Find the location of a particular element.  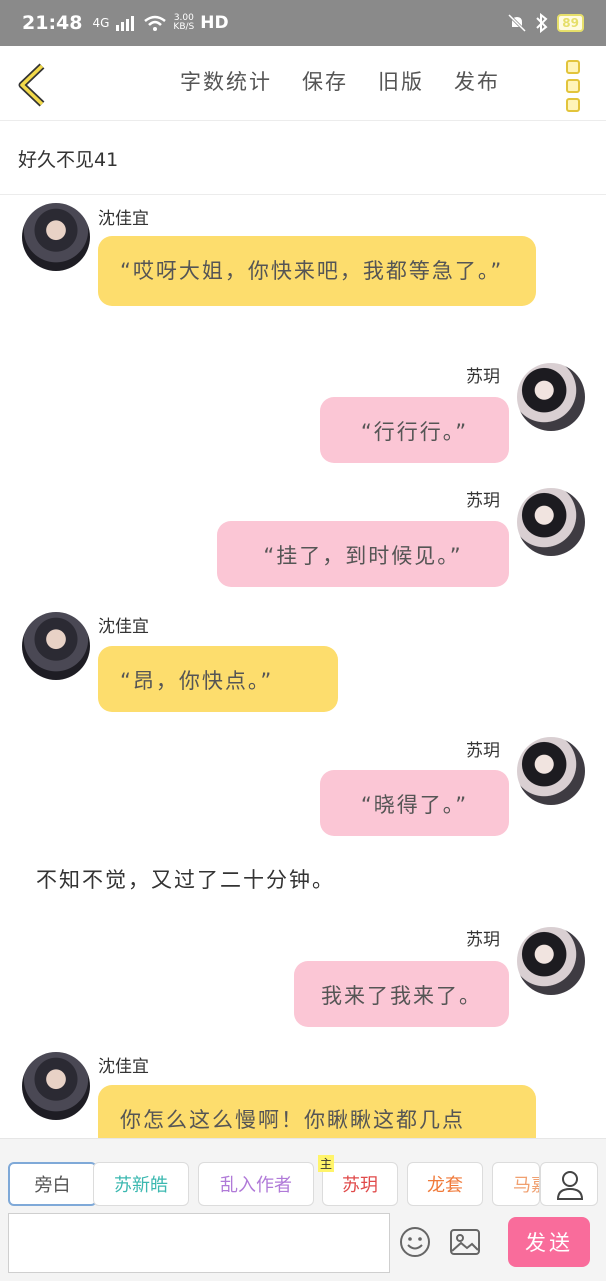

character-chip-su-yue: 主 苏玥 is located at coordinates (358, 1180).